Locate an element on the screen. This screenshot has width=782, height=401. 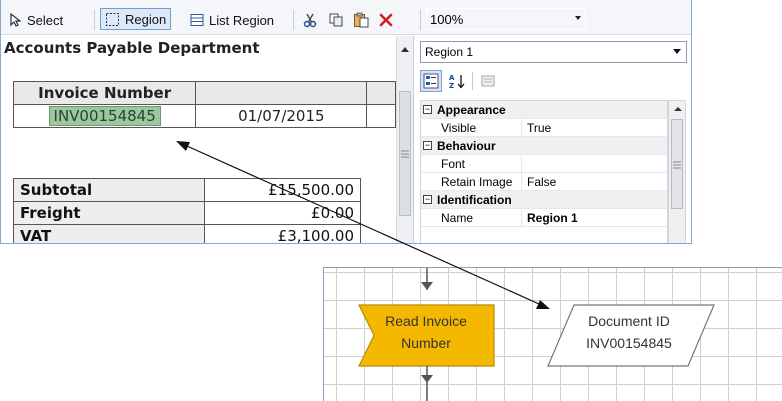
totals-label: Subtotal is located at coordinates (109, 190).